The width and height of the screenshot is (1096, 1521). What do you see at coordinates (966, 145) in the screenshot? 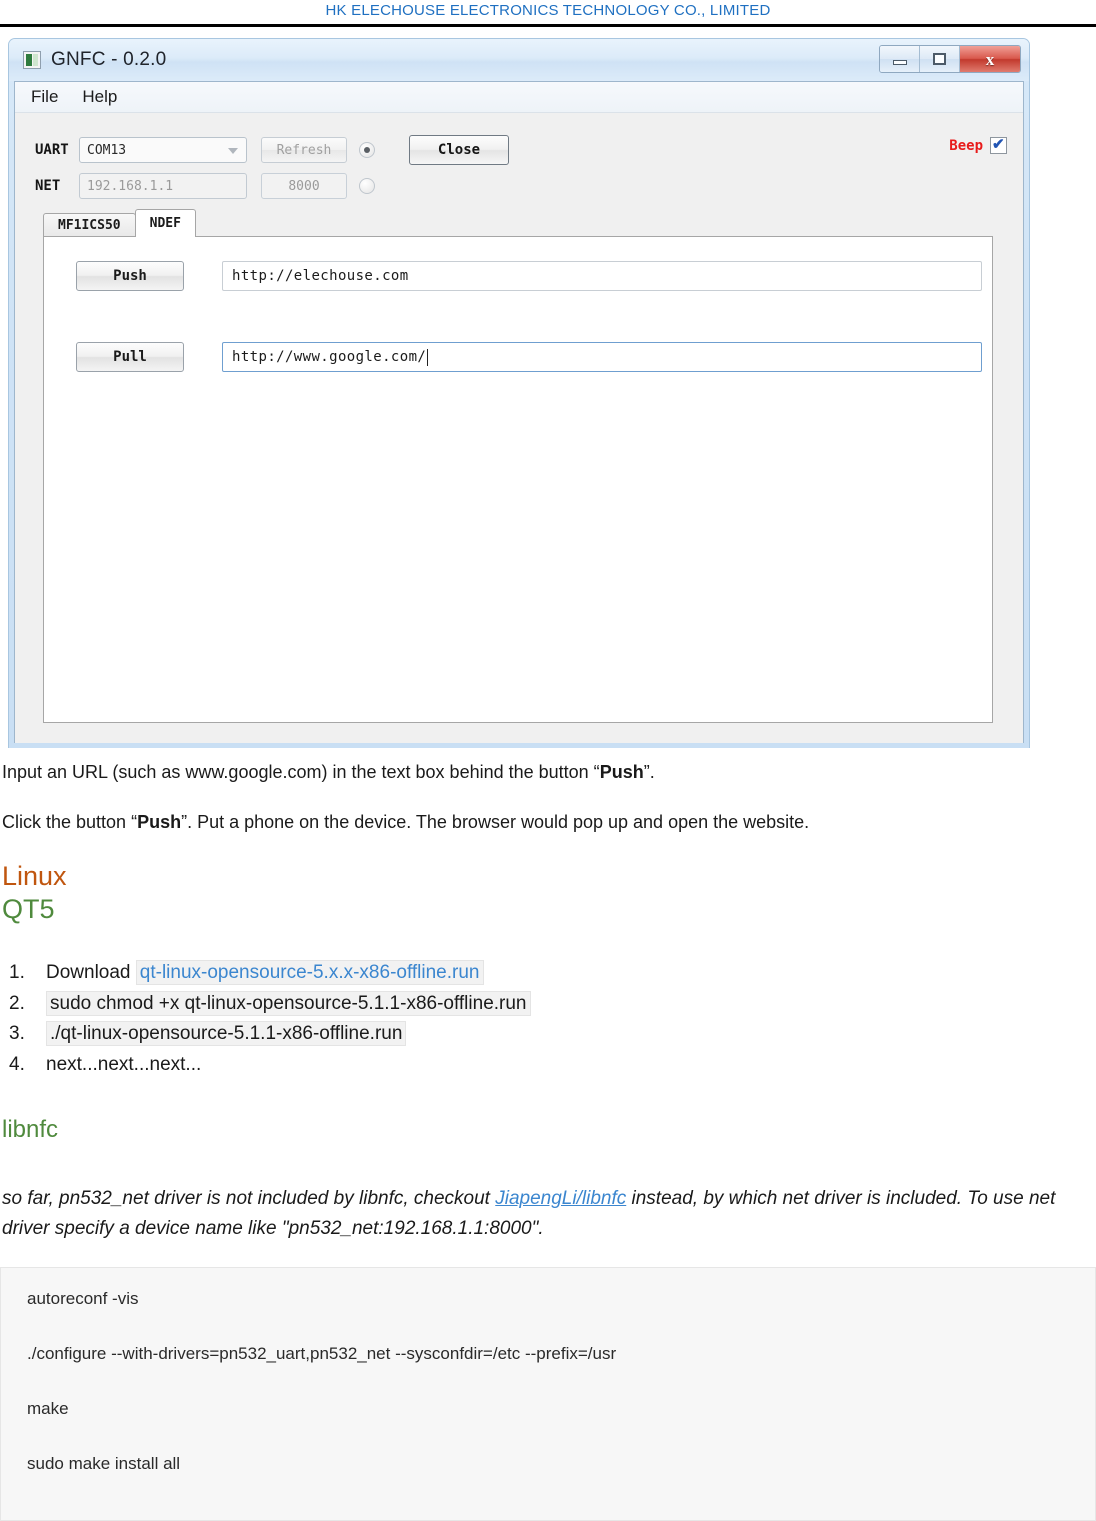
I see `beep-label: Beep` at bounding box center [966, 145].